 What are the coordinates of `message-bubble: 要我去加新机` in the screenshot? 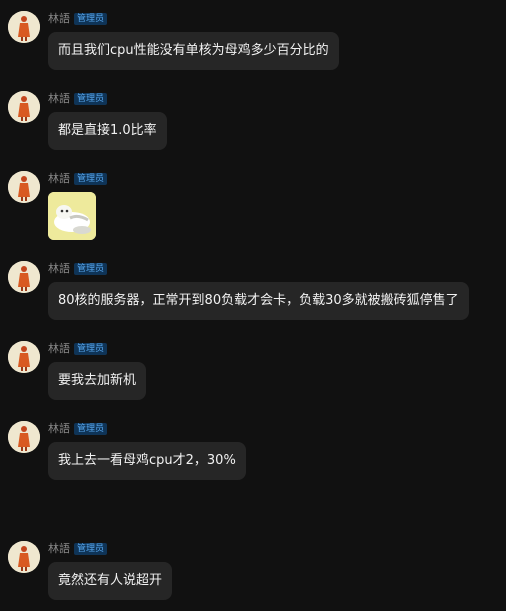 It's located at (97, 381).